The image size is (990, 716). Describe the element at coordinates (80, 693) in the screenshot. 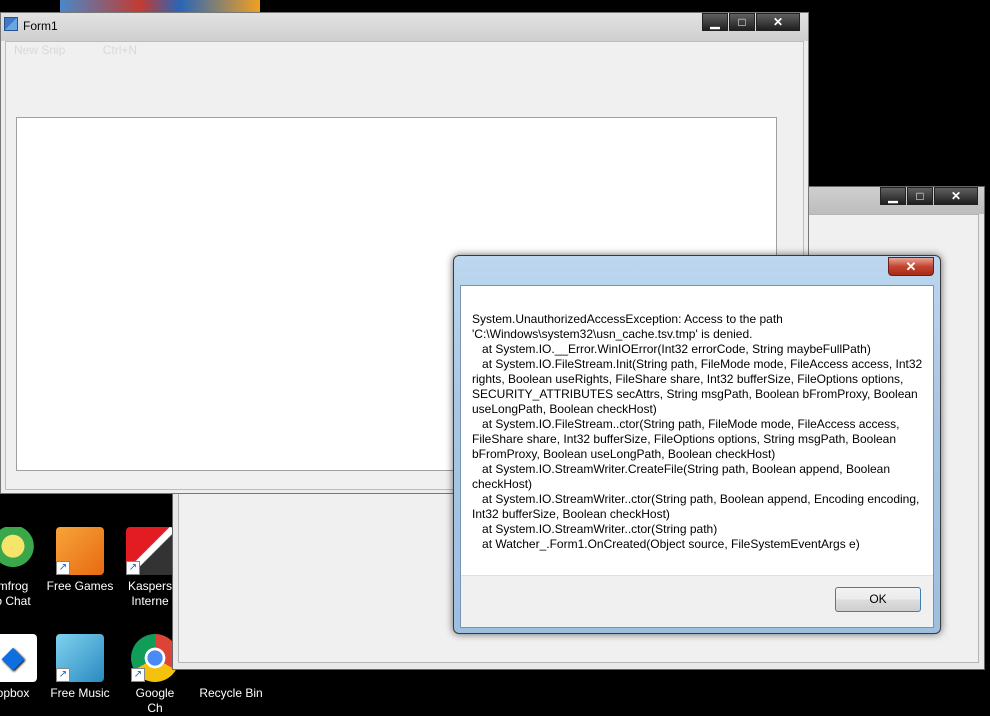

I see `desktop-icon-label: Free Music` at that location.